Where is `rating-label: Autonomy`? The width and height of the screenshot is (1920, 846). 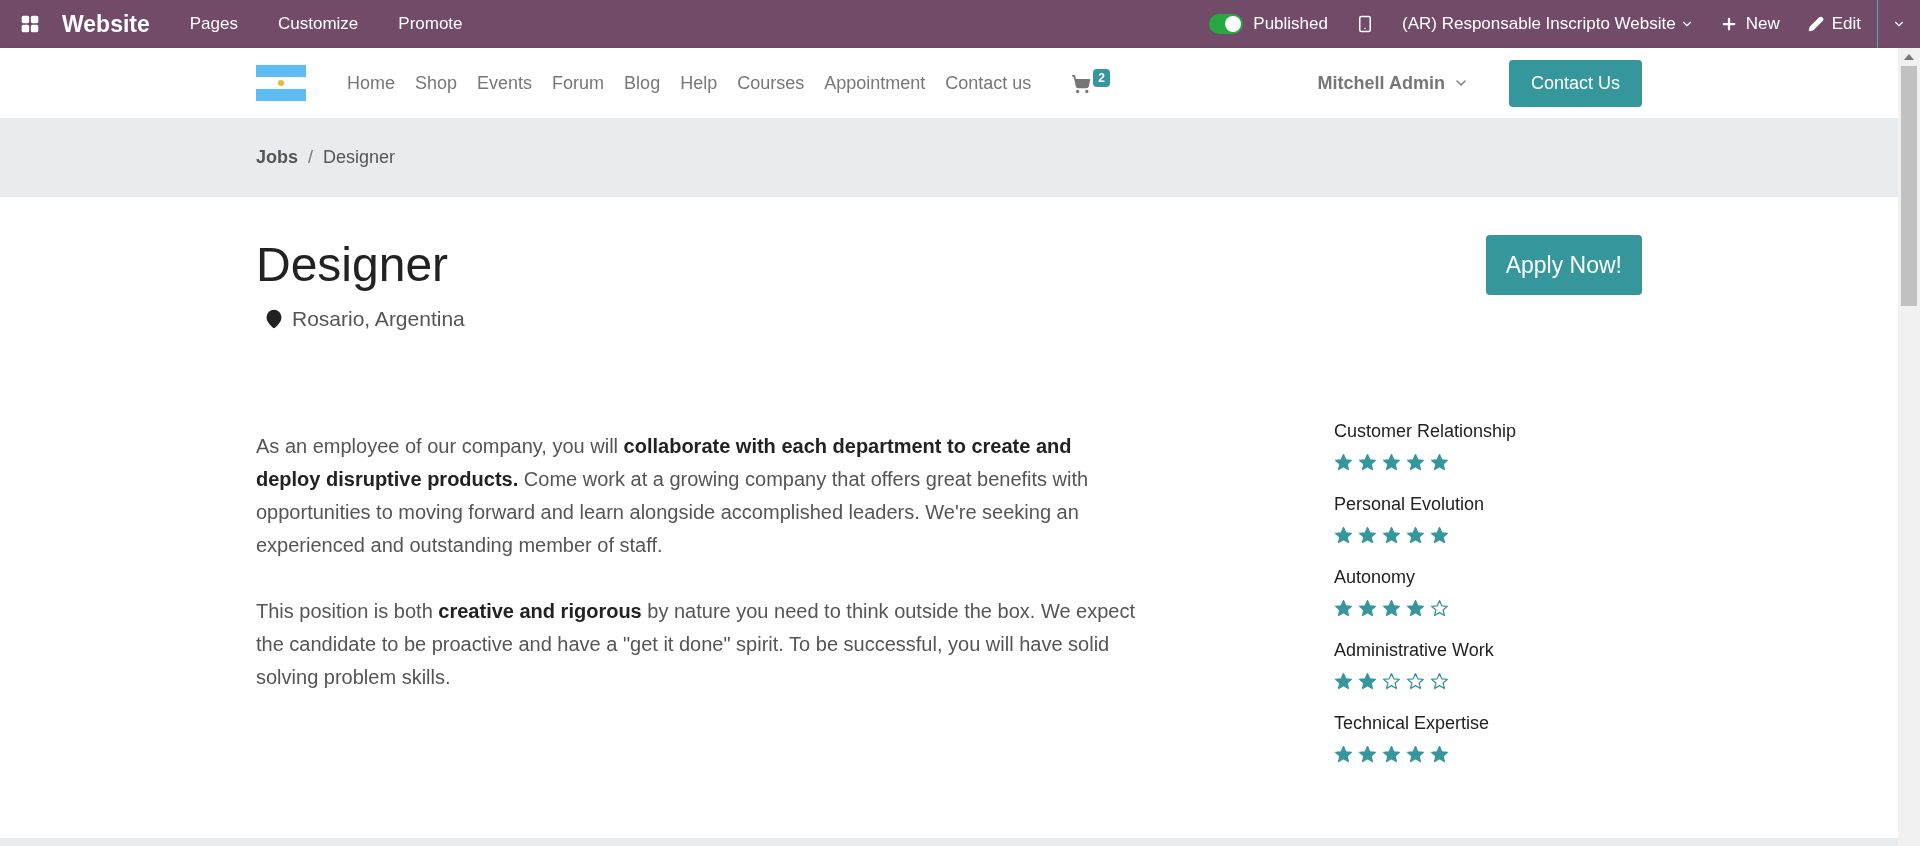
rating-label: Autonomy is located at coordinates (1375, 577).